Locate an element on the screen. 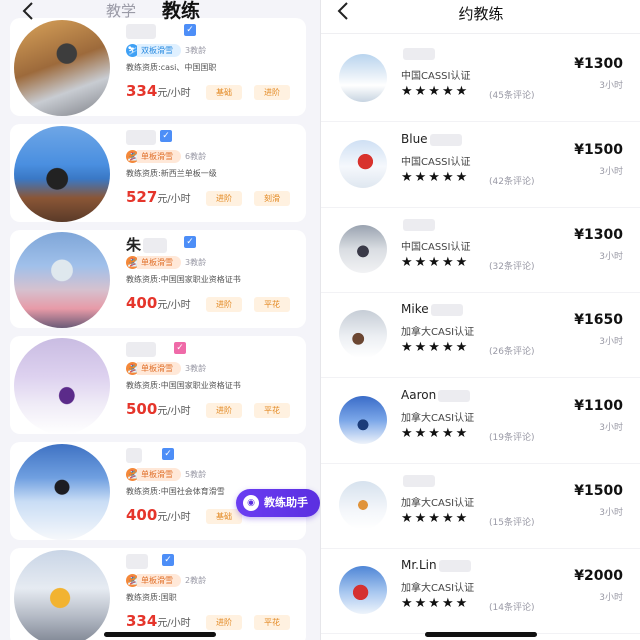 The width and height of the screenshot is (640, 640). certification: 中国CASSI认证 is located at coordinates (436, 247).